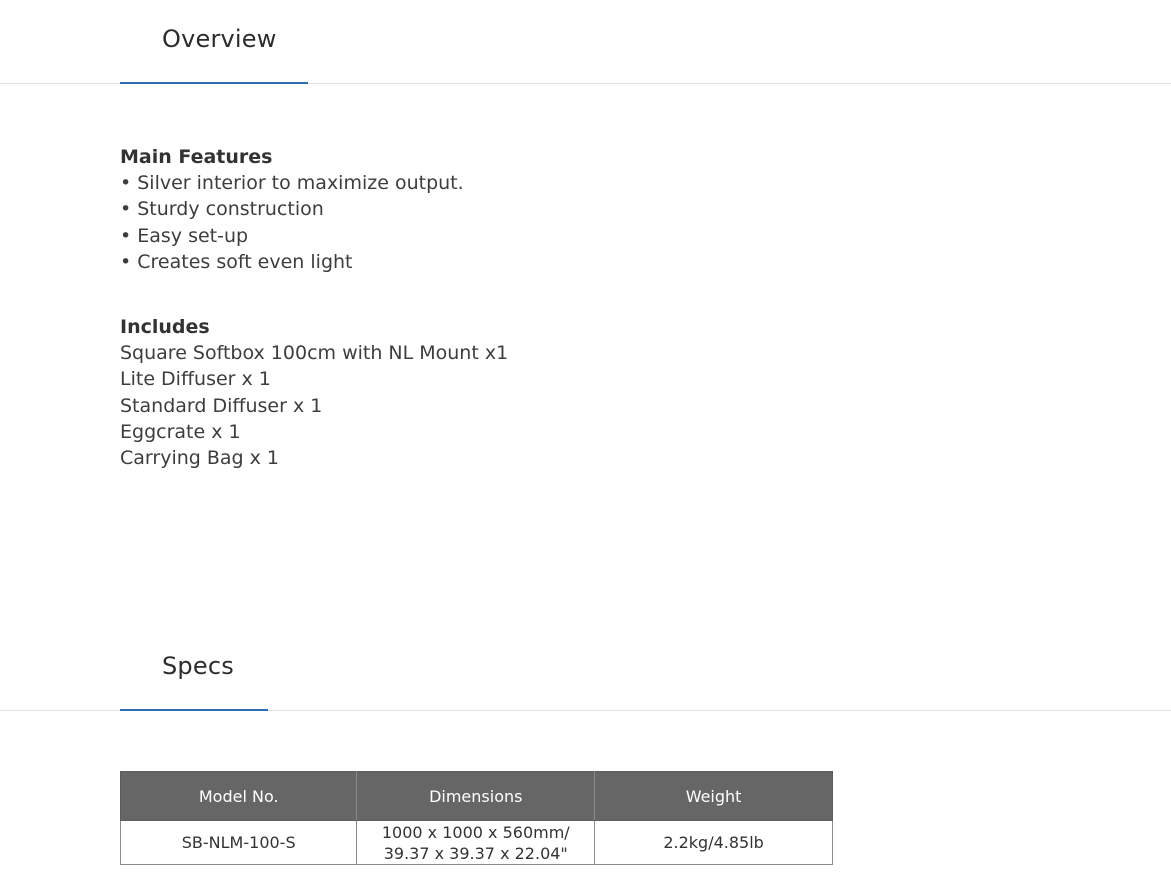 Image resolution: width=1171 pixels, height=891 pixels. What do you see at coordinates (713, 842) in the screenshot?
I see `cell-weight: 2.2kg/4.85lb` at bounding box center [713, 842].